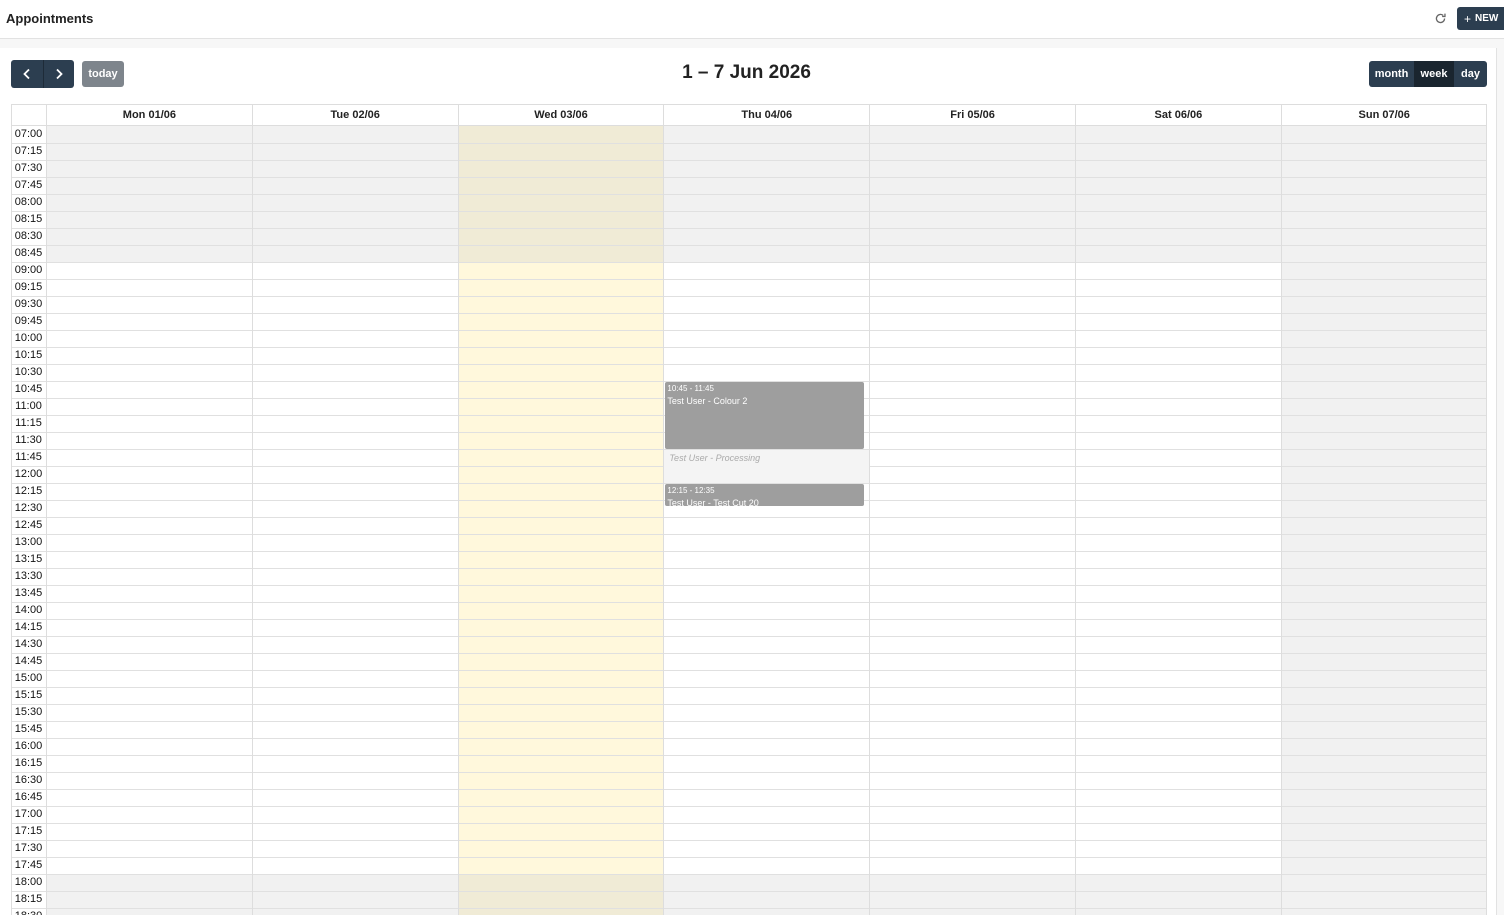 The image size is (1504, 915). Describe the element at coordinates (28, 865) in the screenshot. I see `time-label: 17:45` at that location.